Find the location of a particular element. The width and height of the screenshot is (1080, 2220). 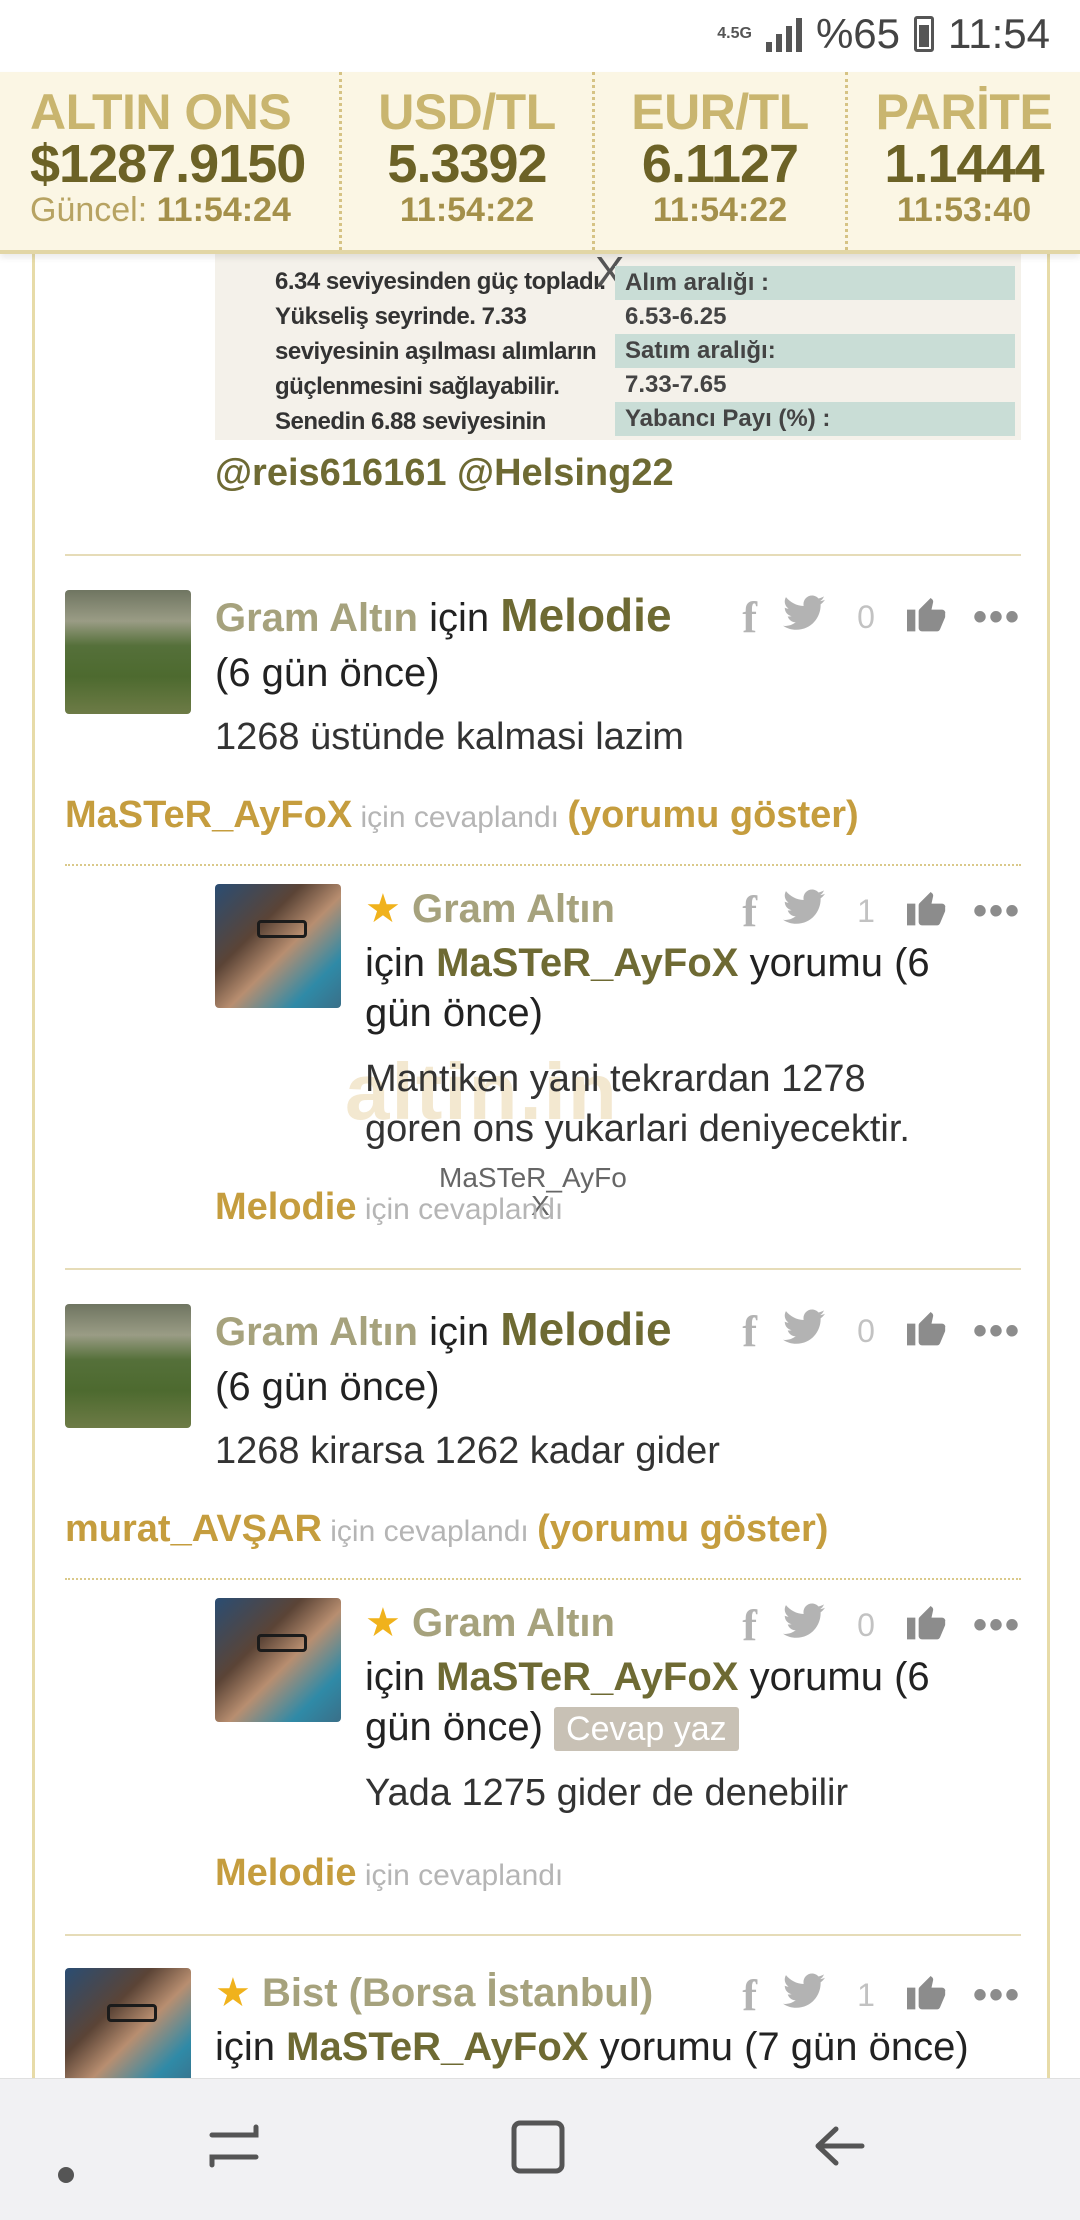

comment-text: 1268 üstünde kalmasi lazim is located at coordinates (449, 737).